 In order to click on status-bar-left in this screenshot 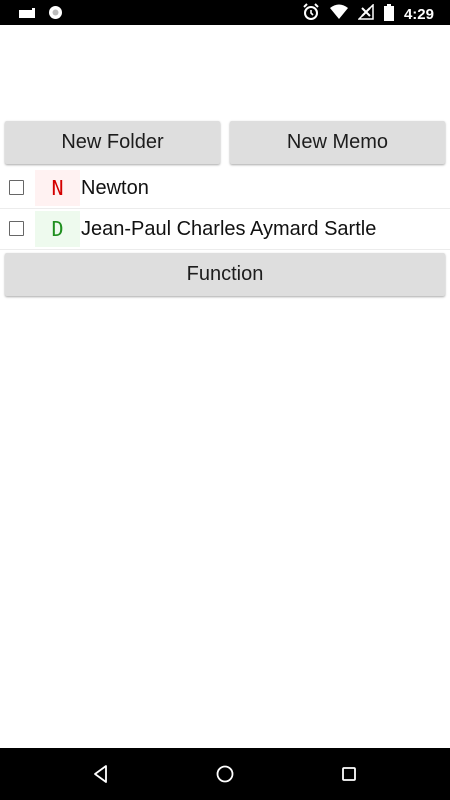, I will do `click(40, 15)`.